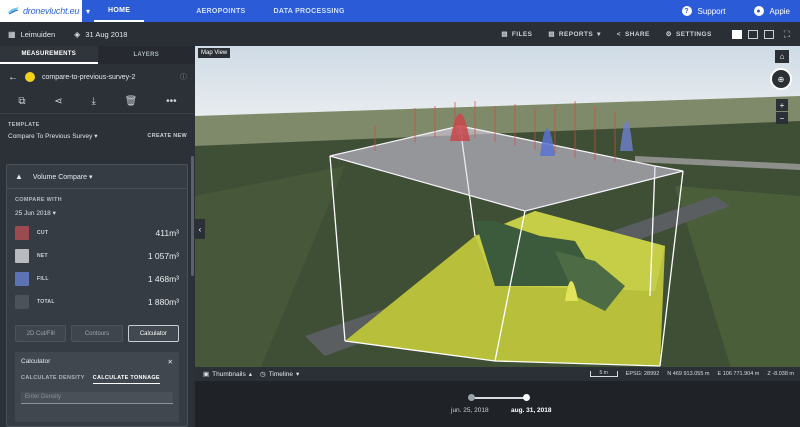 The width and height of the screenshot is (800, 427). I want to click on more-icon: •••, so click(171, 101).